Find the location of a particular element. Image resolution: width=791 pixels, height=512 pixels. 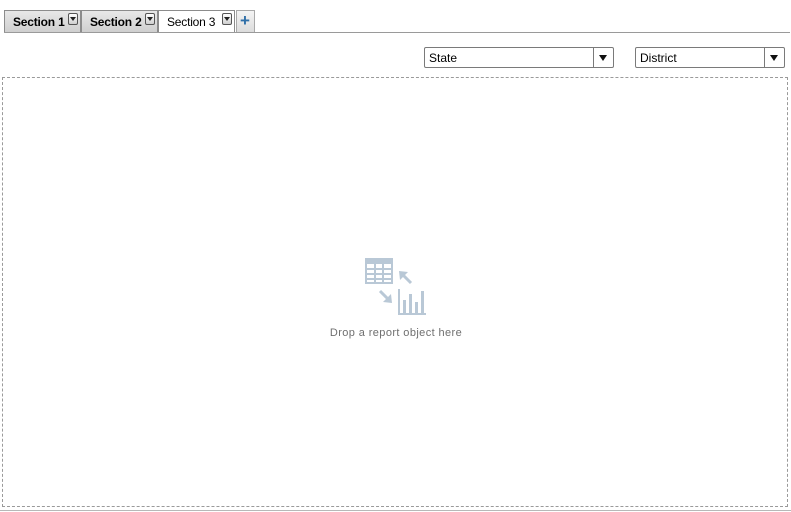

tab-strip-divider is located at coordinates (397, 32).